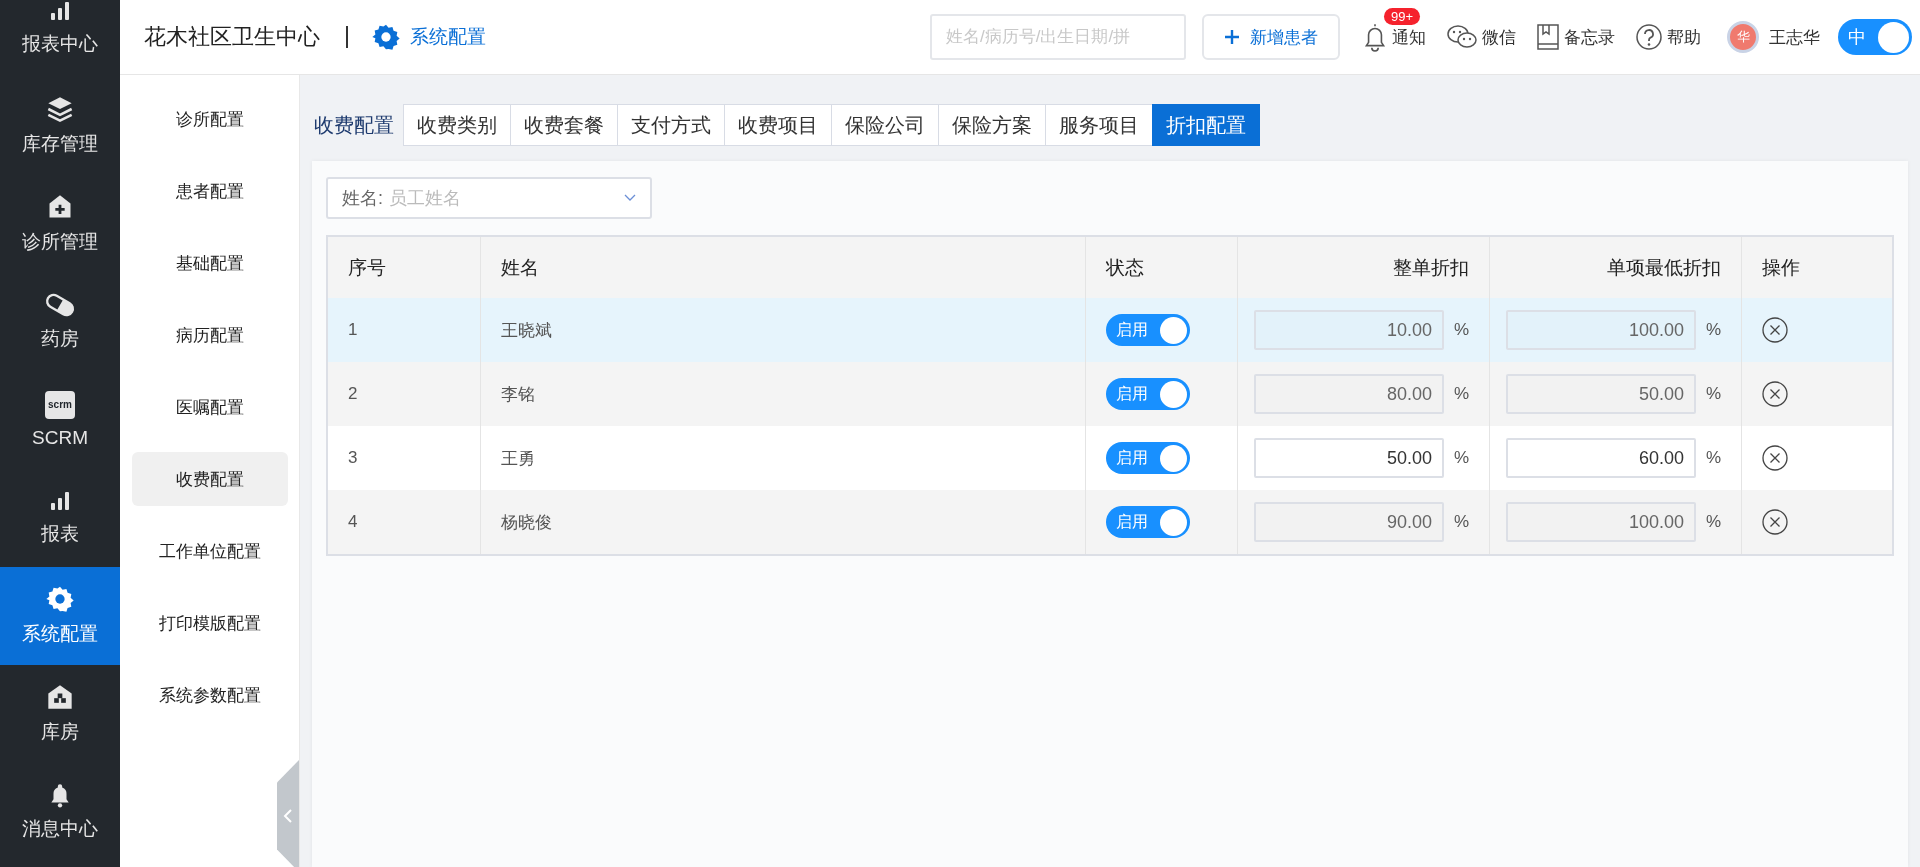 The image size is (1920, 867). I want to click on submenu-item: 工作单位配置, so click(209, 551).